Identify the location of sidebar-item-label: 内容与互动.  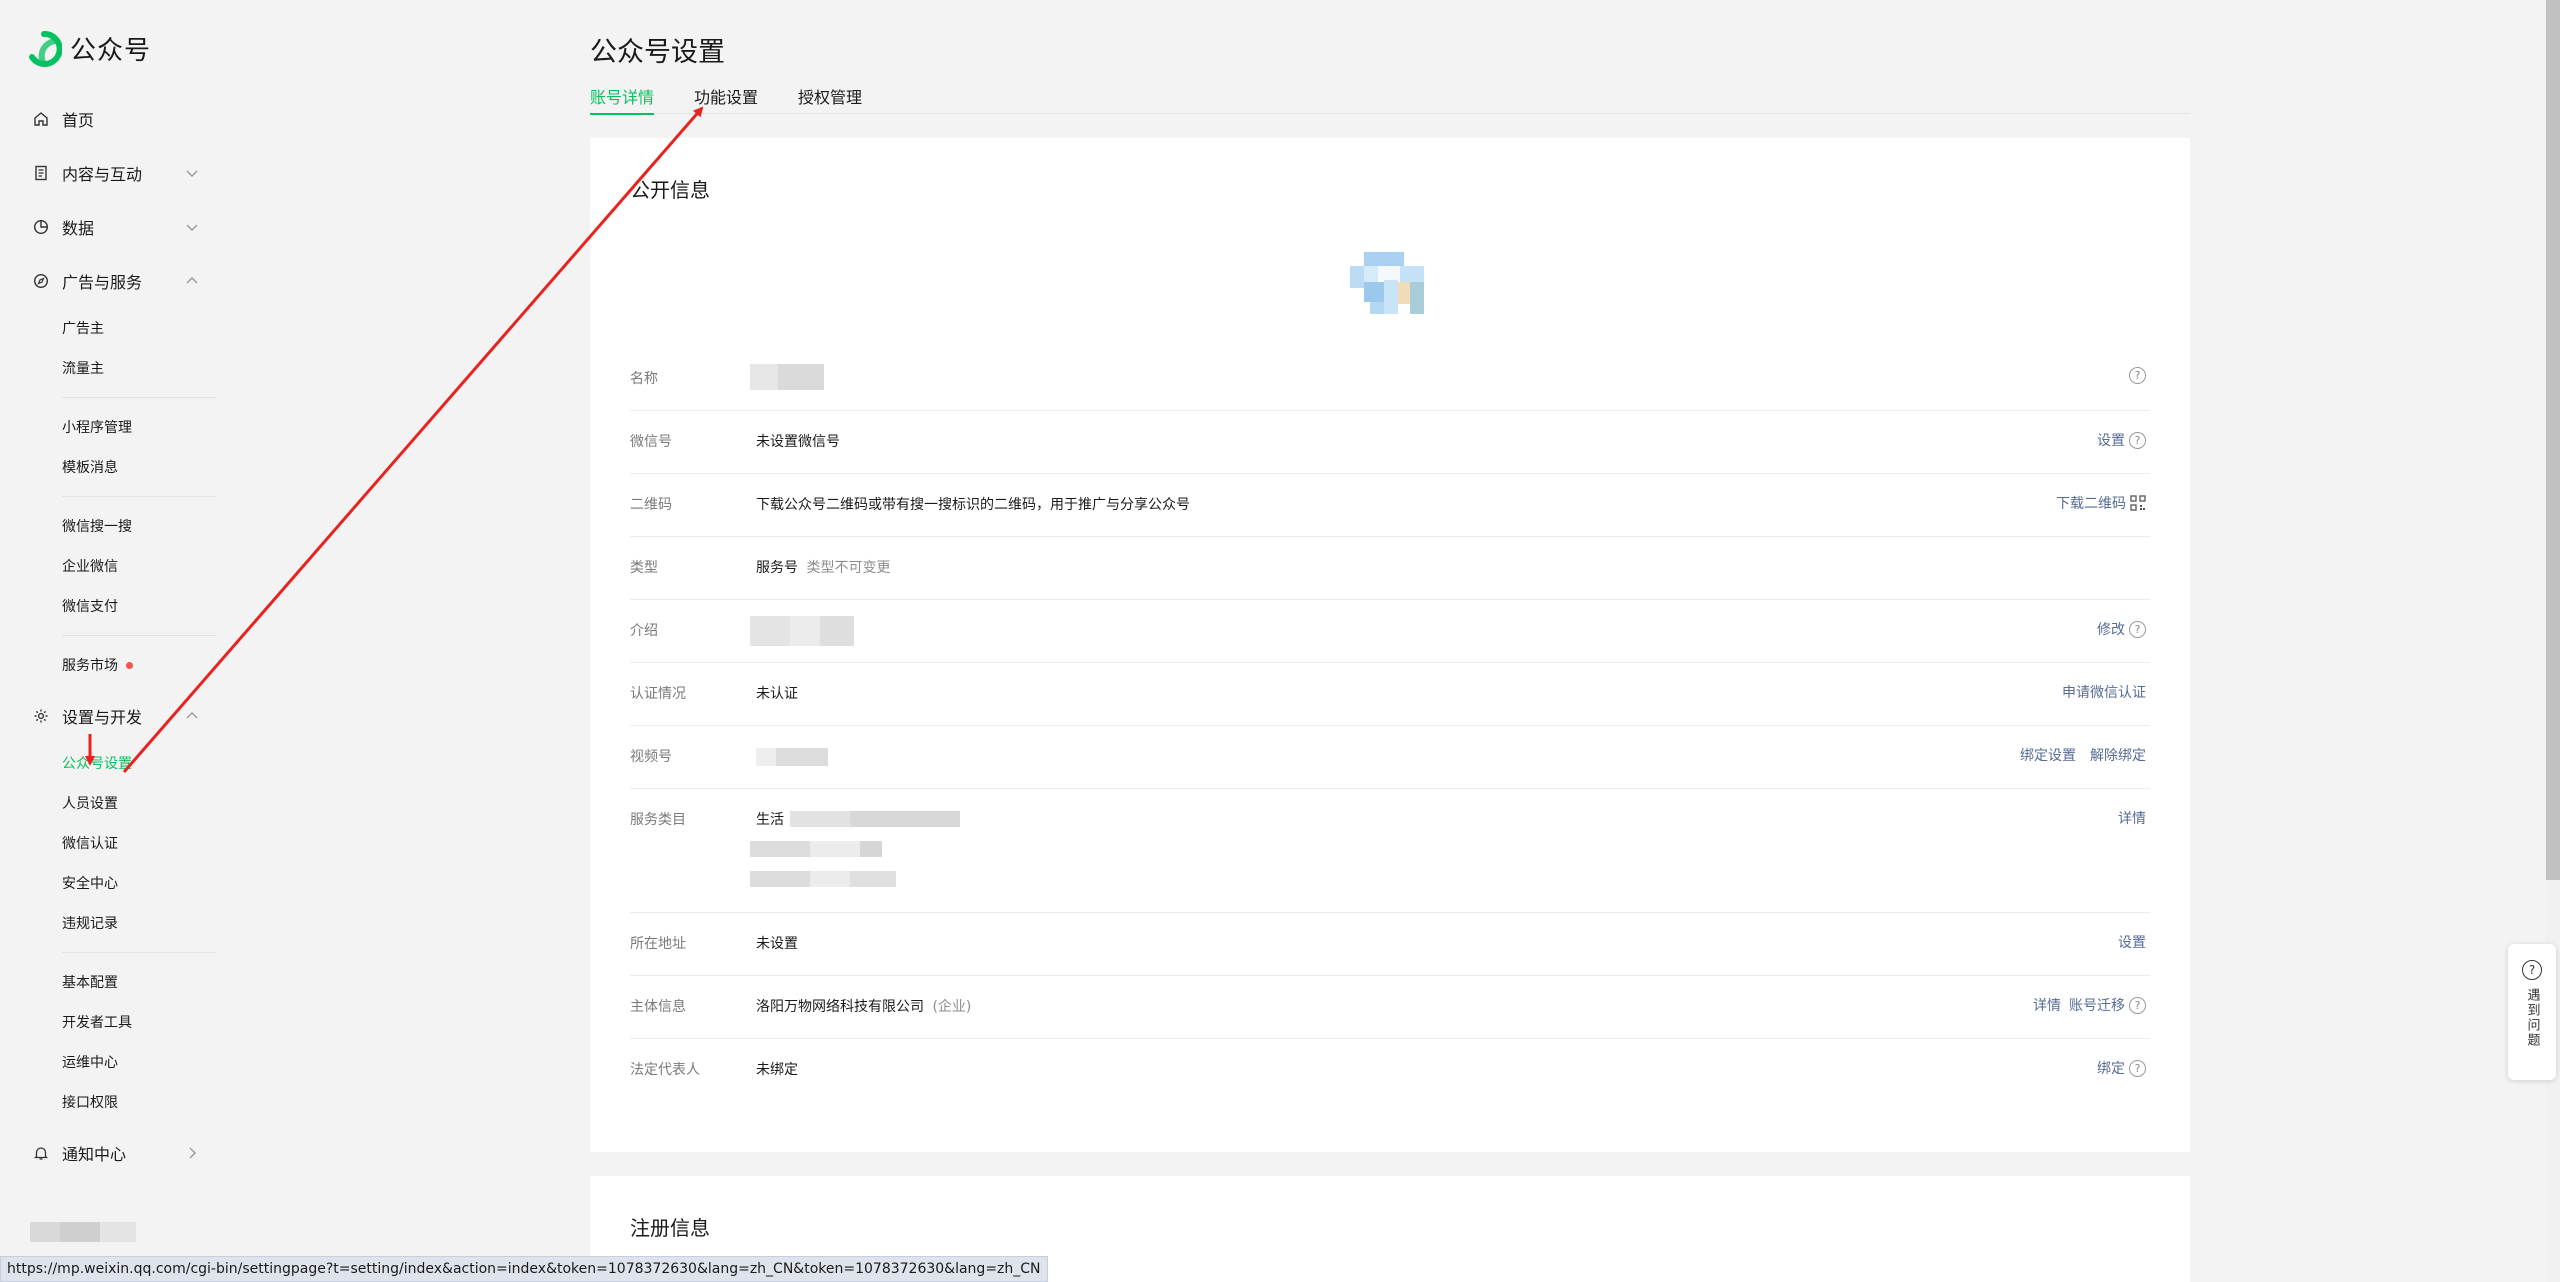
(102, 174).